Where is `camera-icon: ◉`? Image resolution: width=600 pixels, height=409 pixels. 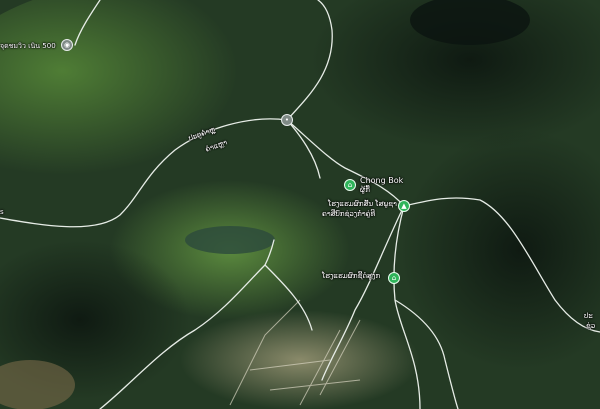
camera-icon: ◉ is located at coordinates (67, 45).